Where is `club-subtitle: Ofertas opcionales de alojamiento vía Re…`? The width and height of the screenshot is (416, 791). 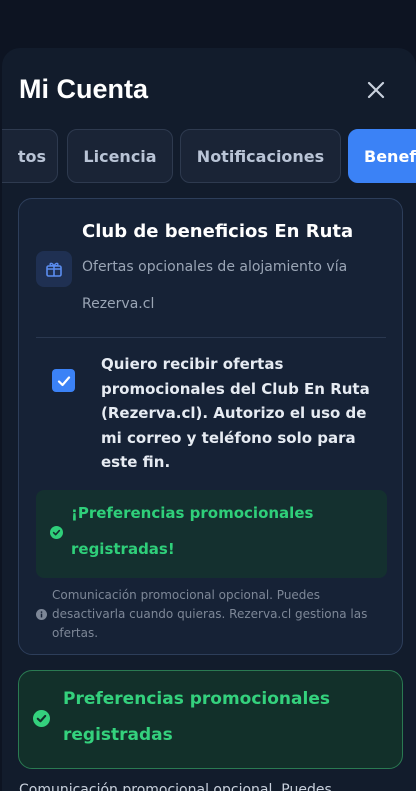 club-subtitle: Ofertas opcionales de alojamiento vía Re… is located at coordinates (215, 285).